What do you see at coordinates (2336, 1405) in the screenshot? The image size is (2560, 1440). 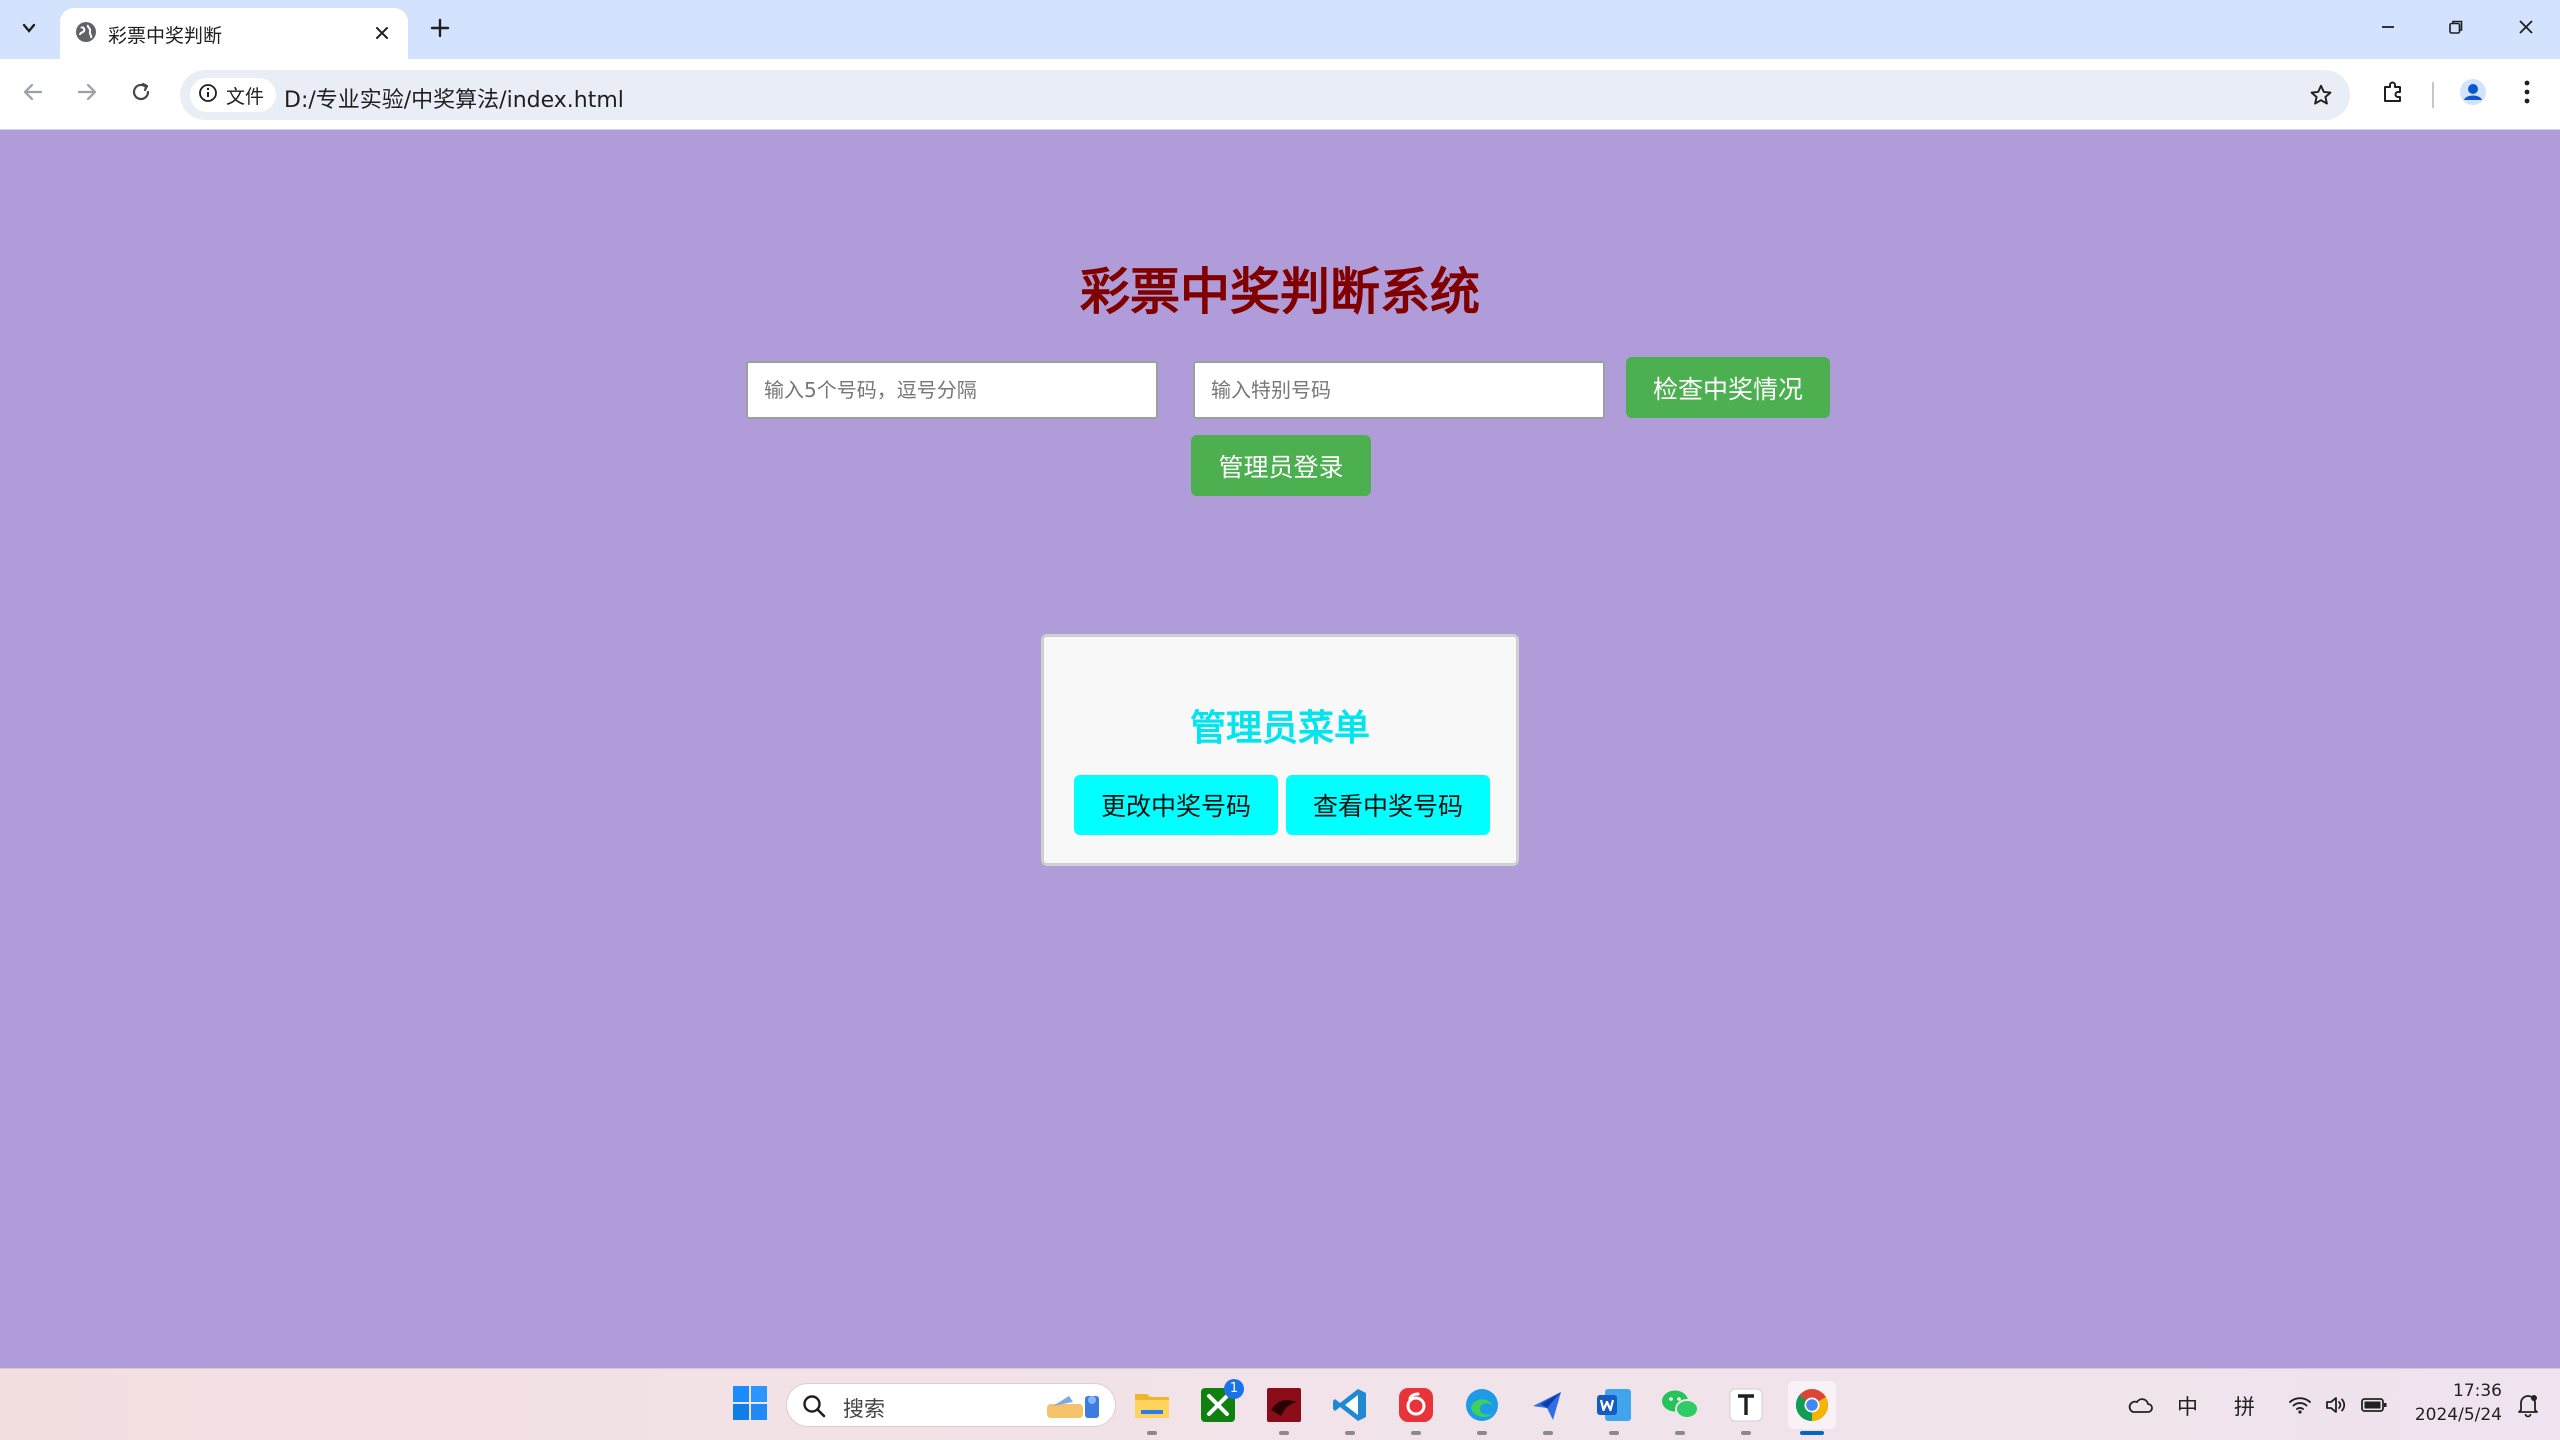 I see `volume-icon` at bounding box center [2336, 1405].